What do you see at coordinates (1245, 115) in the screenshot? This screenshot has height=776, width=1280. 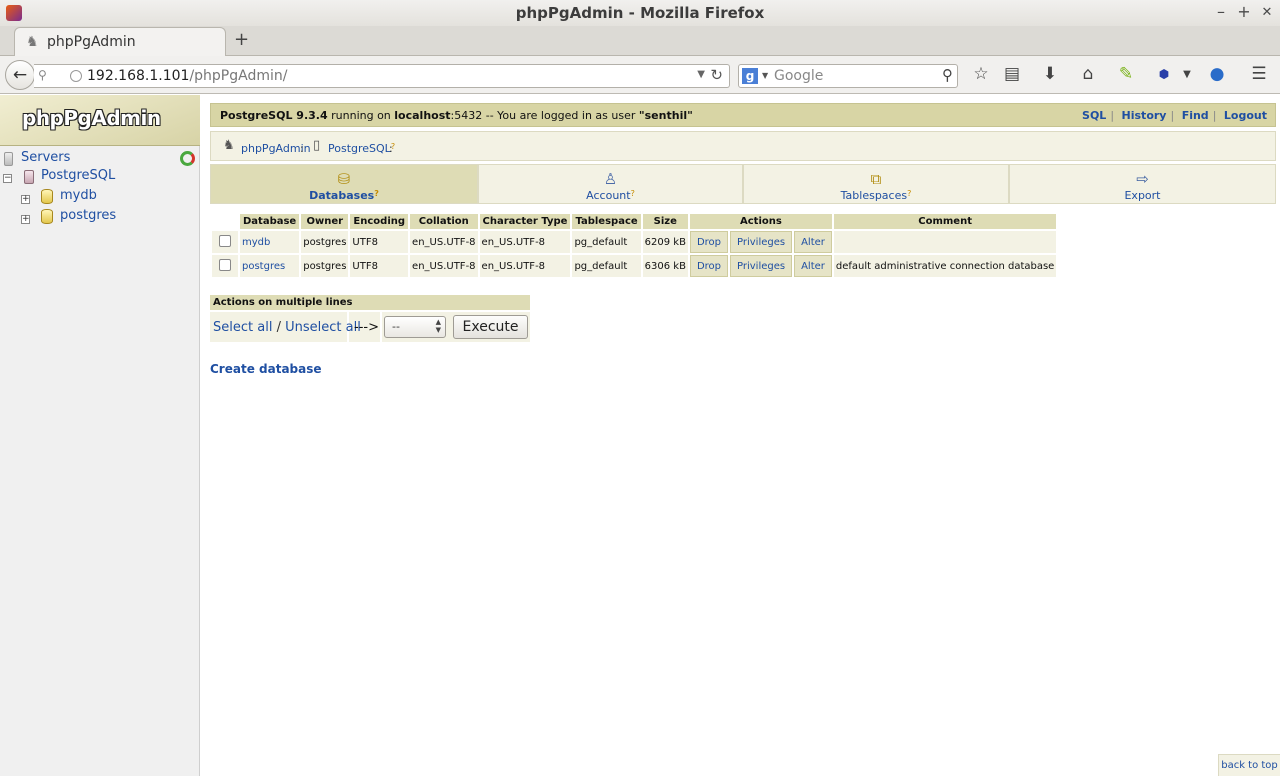 I see `logout-link: Logout` at bounding box center [1245, 115].